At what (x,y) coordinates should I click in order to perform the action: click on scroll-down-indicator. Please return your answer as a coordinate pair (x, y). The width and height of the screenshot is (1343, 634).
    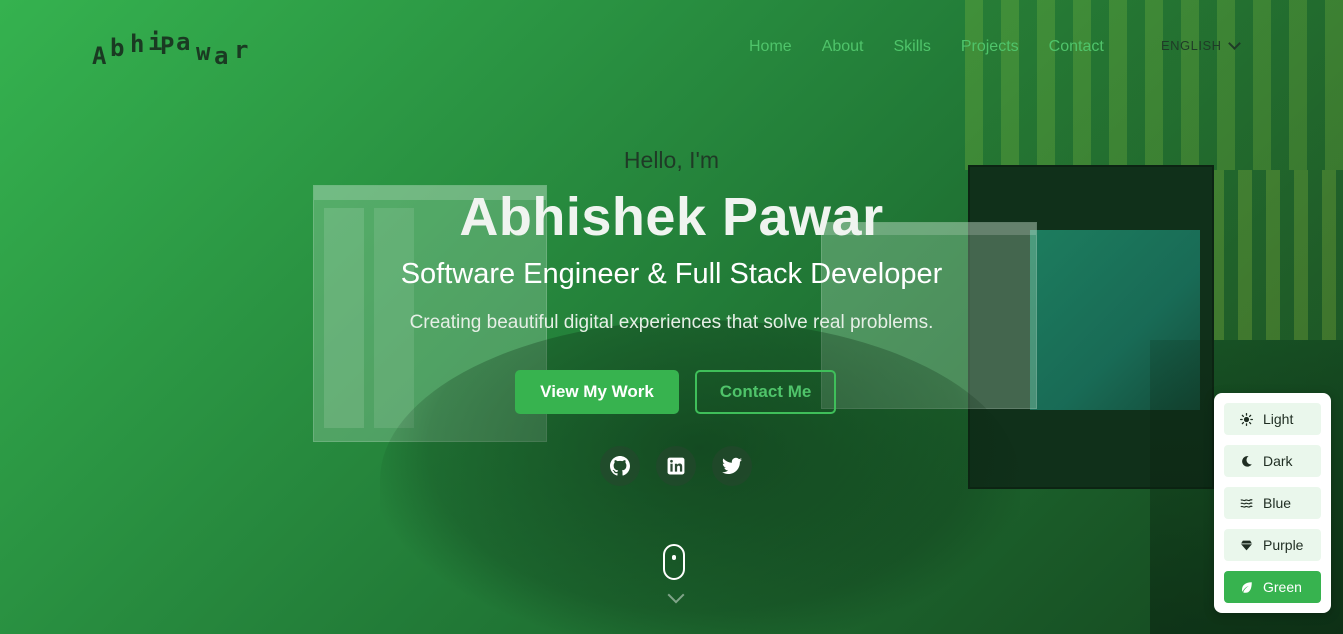
    Looking at the image, I should click on (674, 562).